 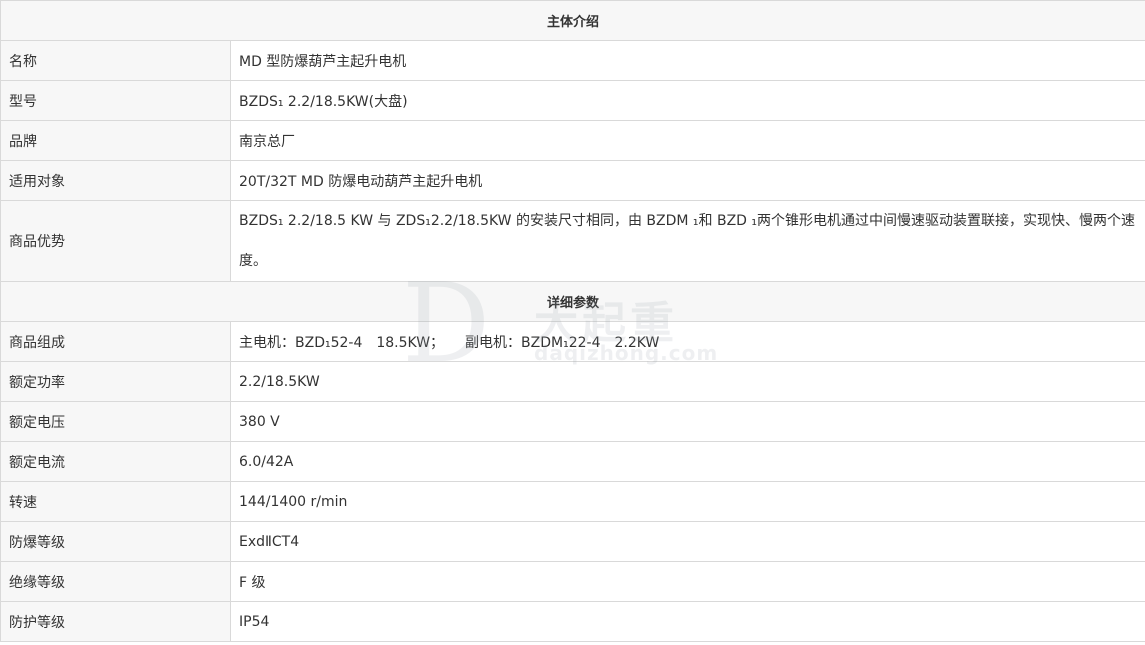 I want to click on table-row: 额定电流 6.0/42A, so click(x=572, y=461).